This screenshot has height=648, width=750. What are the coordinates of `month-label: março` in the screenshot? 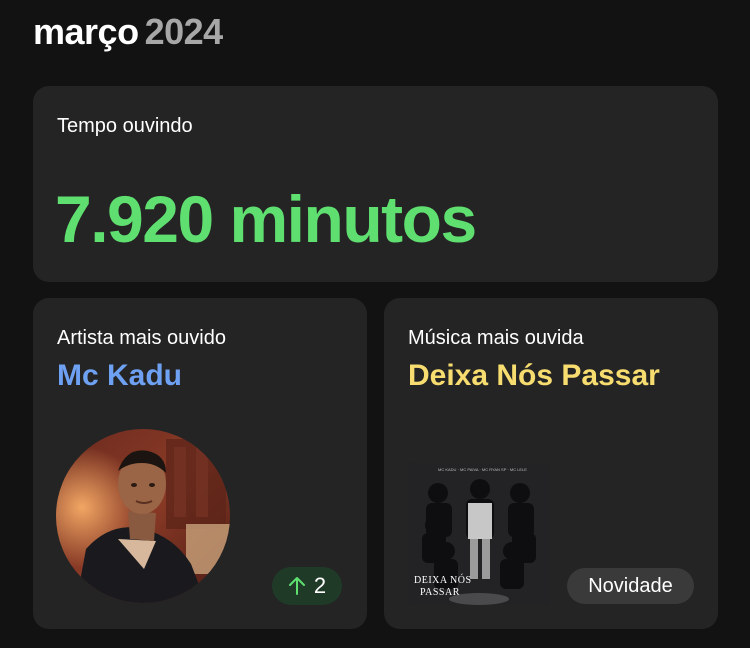 It's located at (86, 31).